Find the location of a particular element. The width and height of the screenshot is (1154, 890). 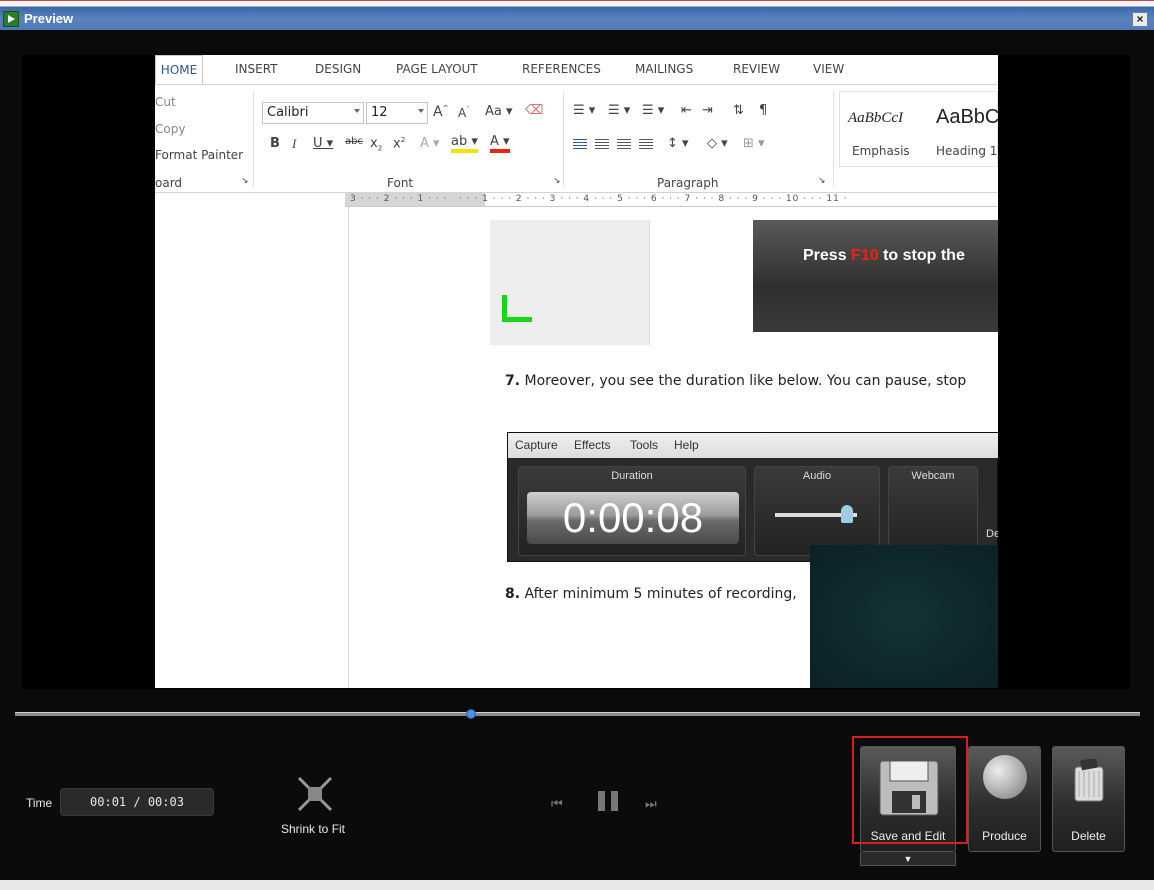

font-group-label: Font is located at coordinates (400, 183).